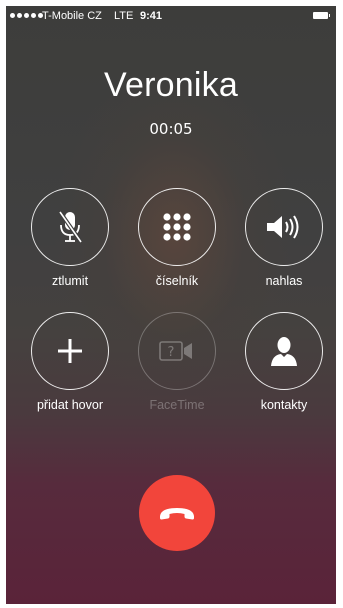  I want to click on add-call-label: přidat hovor, so click(69, 405).